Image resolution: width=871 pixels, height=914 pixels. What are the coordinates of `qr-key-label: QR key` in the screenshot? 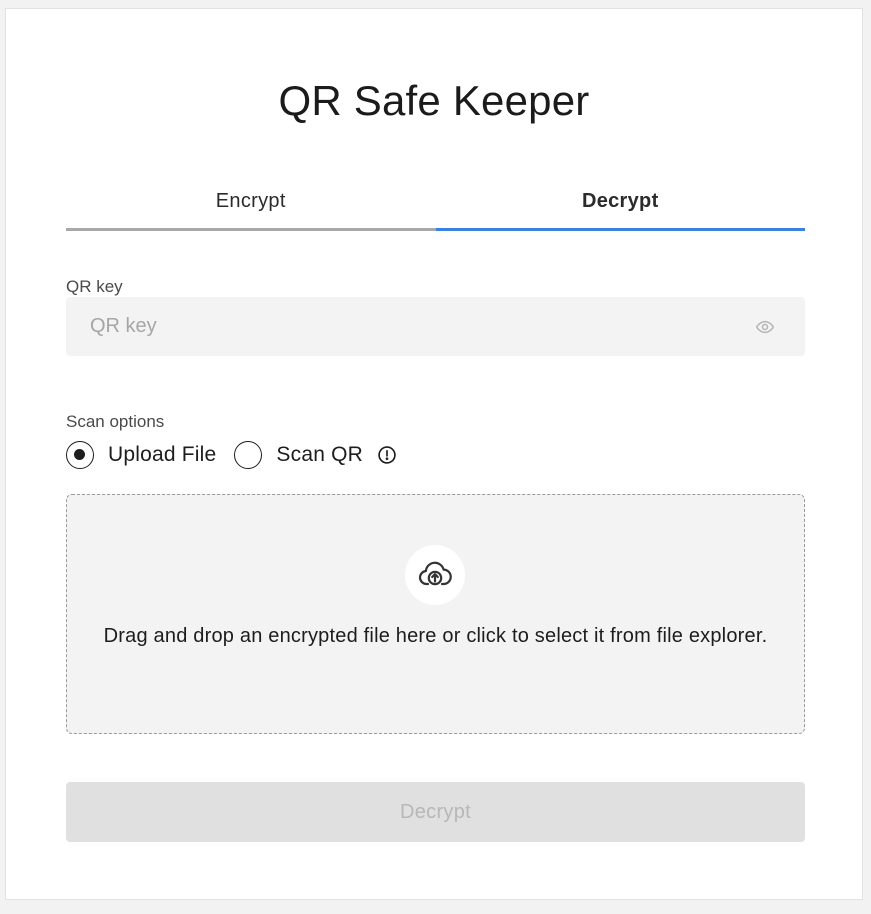 It's located at (94, 286).